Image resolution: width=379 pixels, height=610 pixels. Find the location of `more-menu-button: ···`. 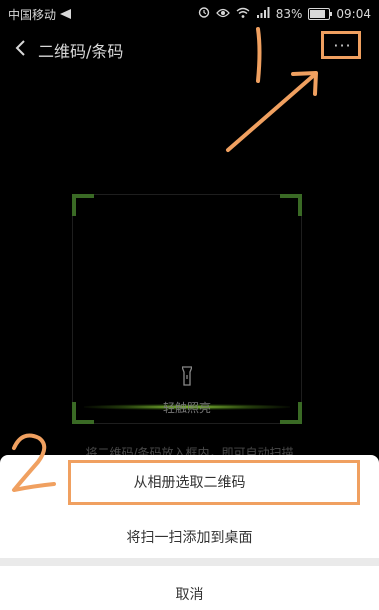

more-menu-button: ··· is located at coordinates (342, 45).